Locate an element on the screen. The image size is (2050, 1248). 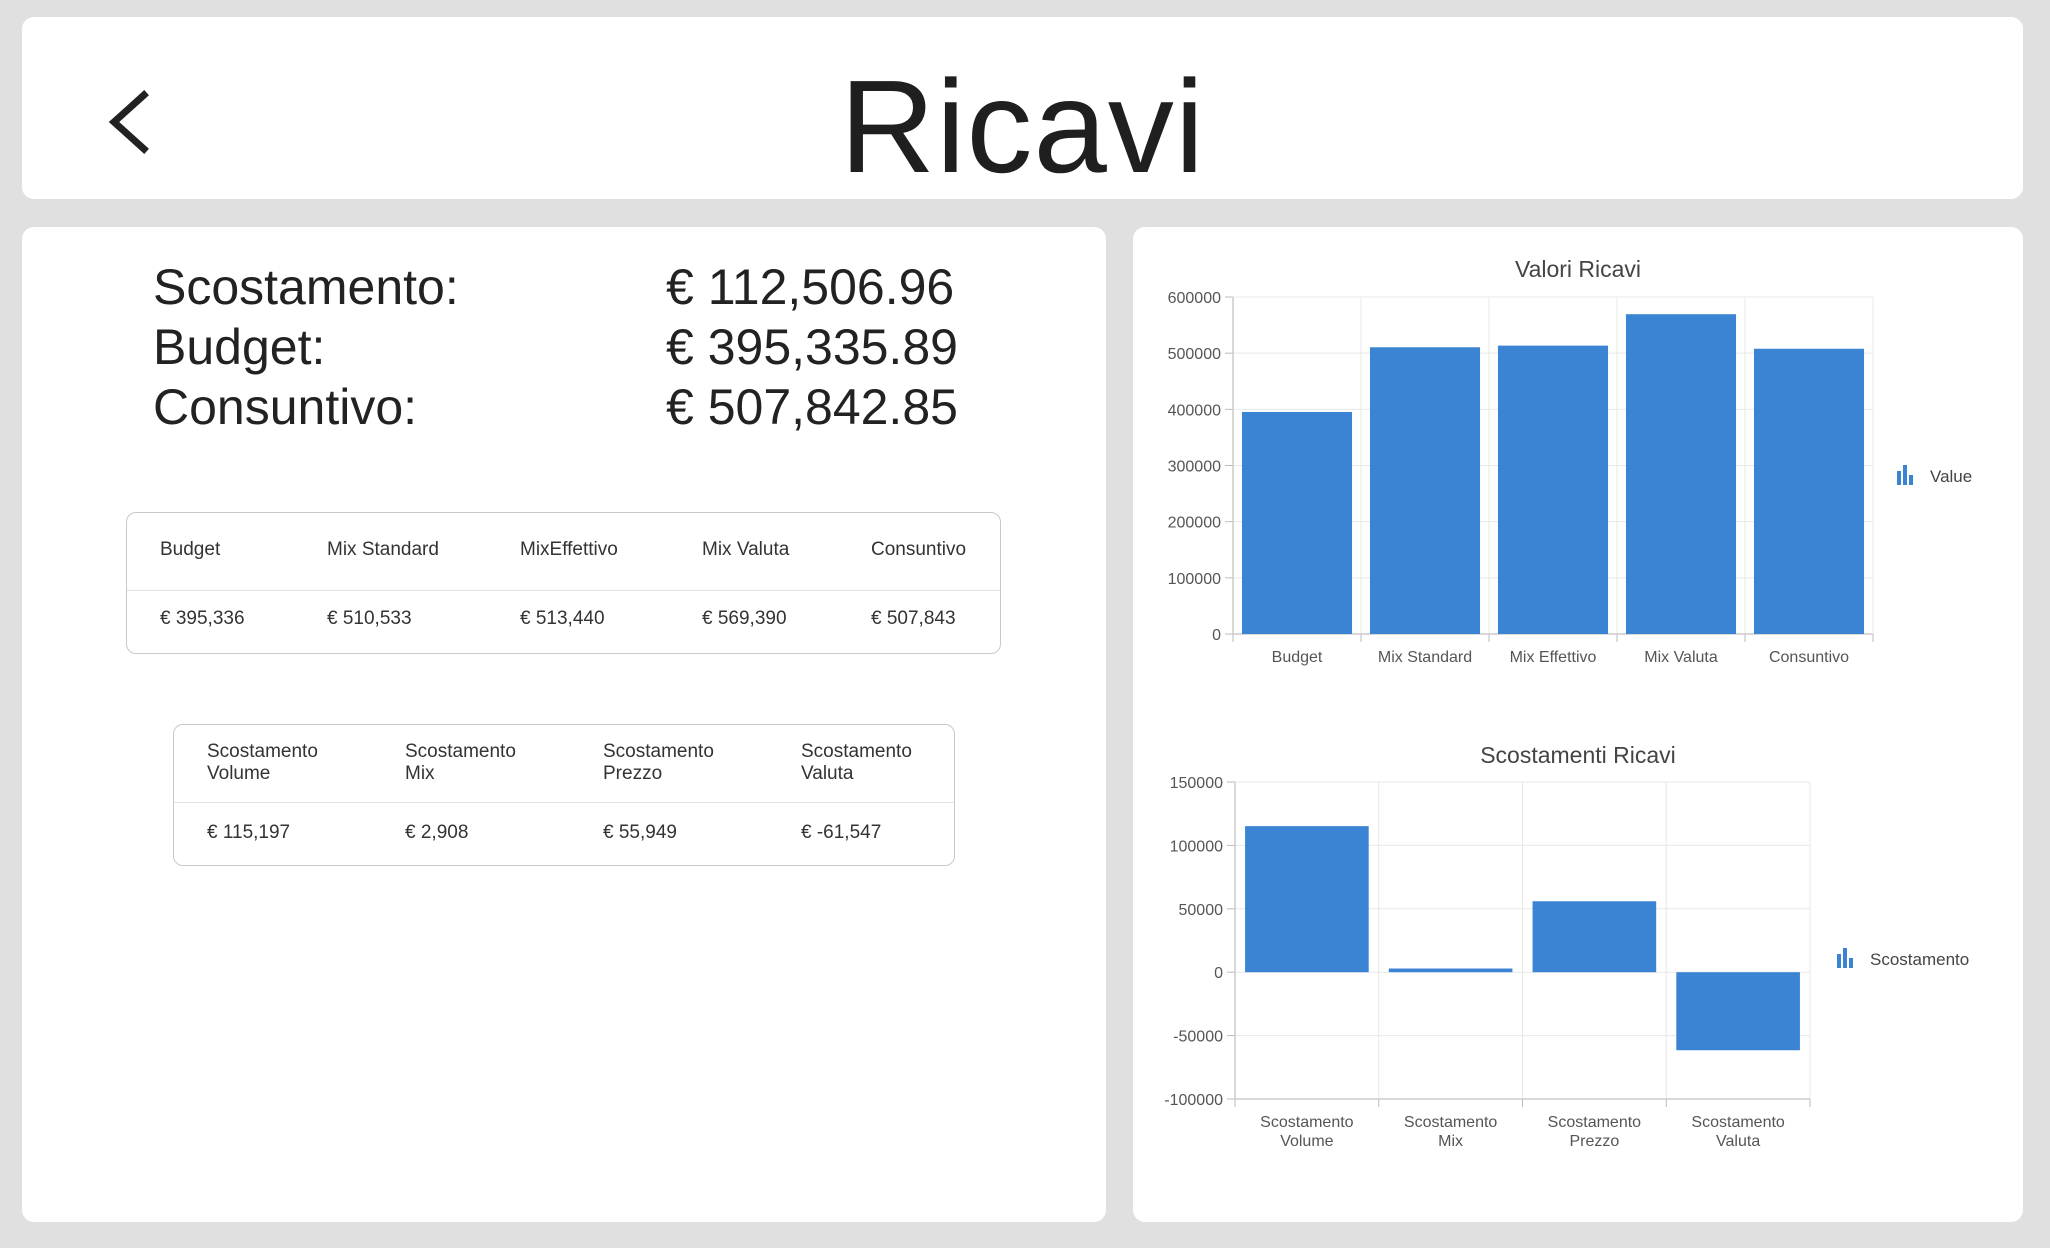
y-tick-label: 50000 is located at coordinates (1201, 910).